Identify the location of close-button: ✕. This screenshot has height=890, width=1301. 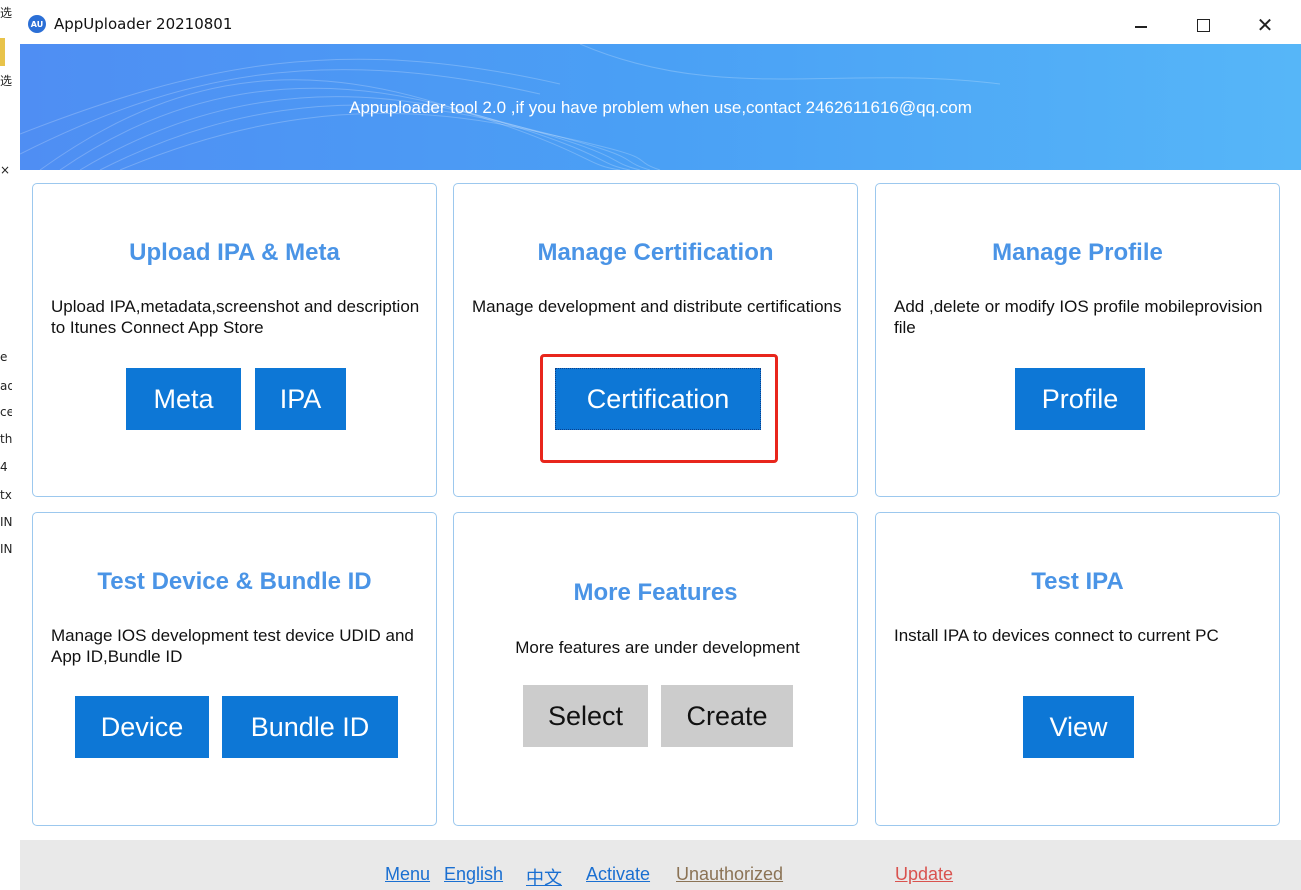
(1265, 25).